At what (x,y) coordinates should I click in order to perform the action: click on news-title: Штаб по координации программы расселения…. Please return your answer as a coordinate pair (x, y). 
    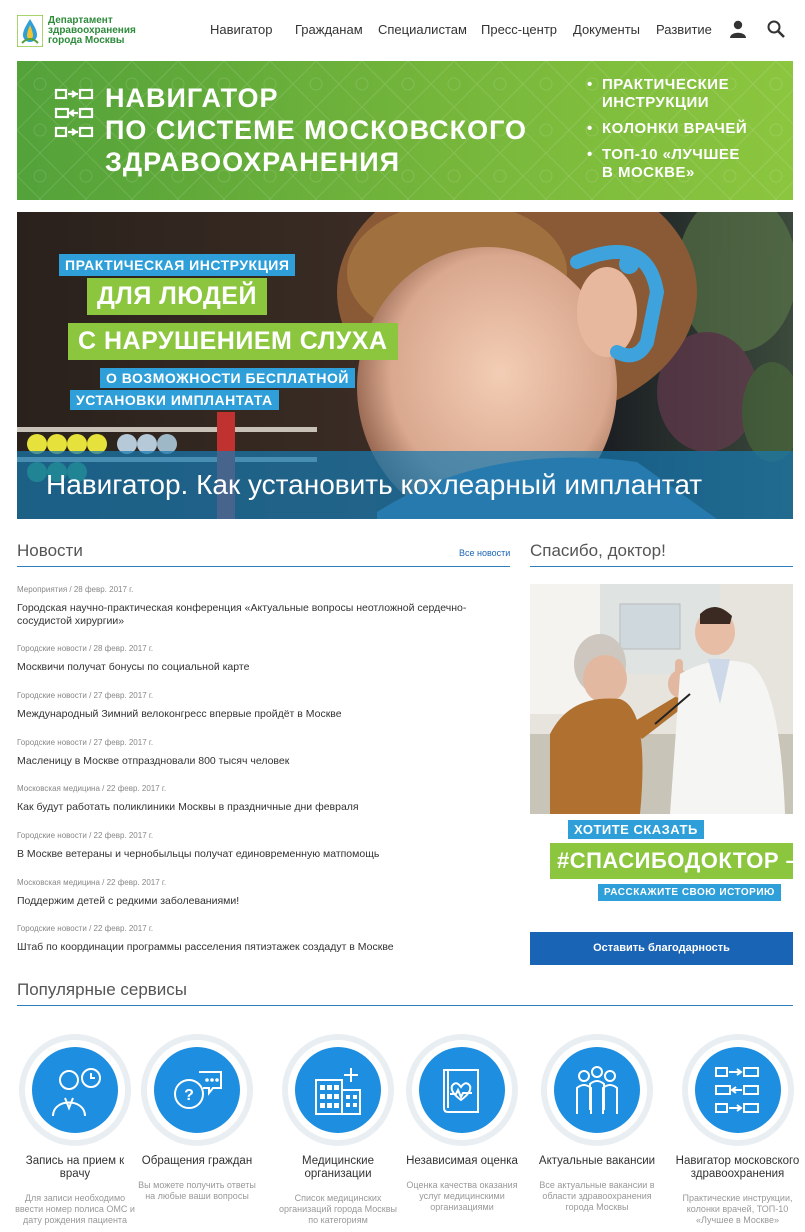
    Looking at the image, I should click on (262, 947).